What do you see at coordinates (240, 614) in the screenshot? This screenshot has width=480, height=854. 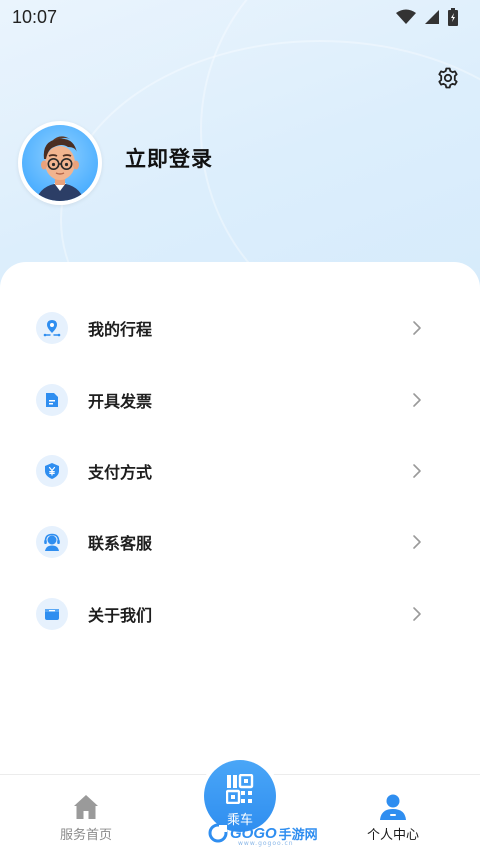 I see `menu-item-about: 关于我们` at bounding box center [240, 614].